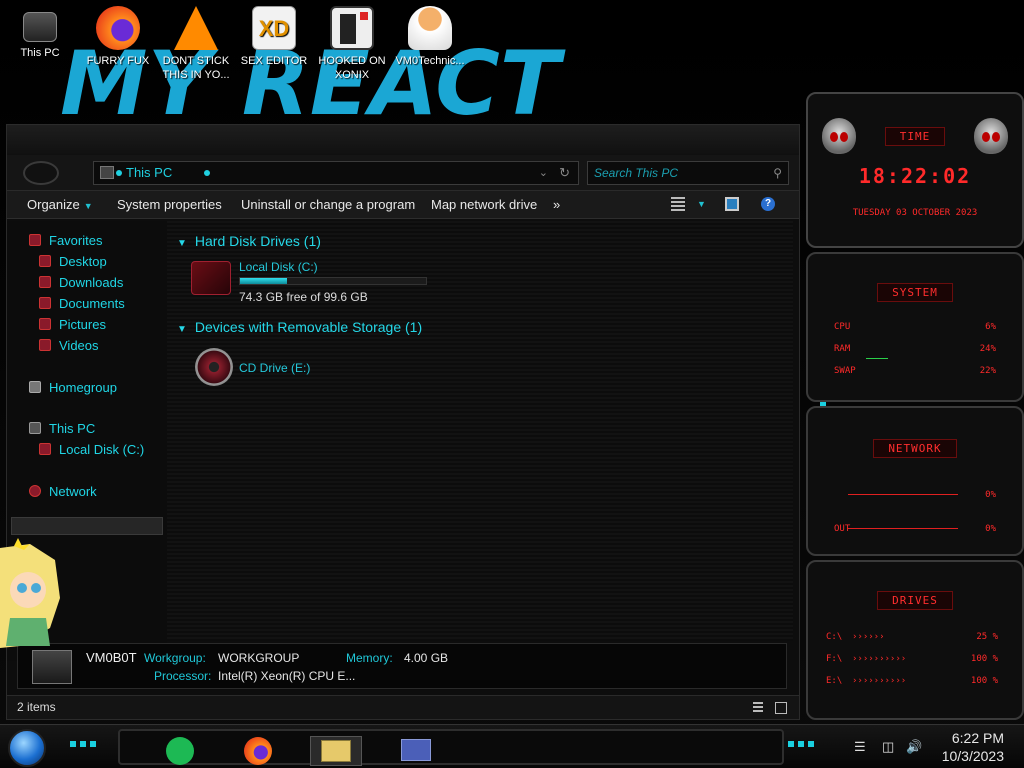  Describe the element at coordinates (169, 204) in the screenshot. I see `system-properties-button: System properties` at that location.